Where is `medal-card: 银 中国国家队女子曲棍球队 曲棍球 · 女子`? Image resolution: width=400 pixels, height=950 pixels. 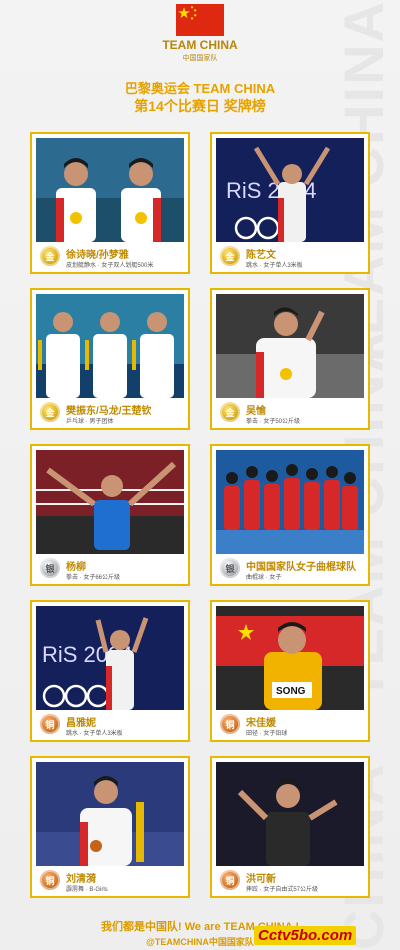 medal-card: 银 中国国家队女子曲棍球队 曲棍球 · 女子 is located at coordinates (290, 515).